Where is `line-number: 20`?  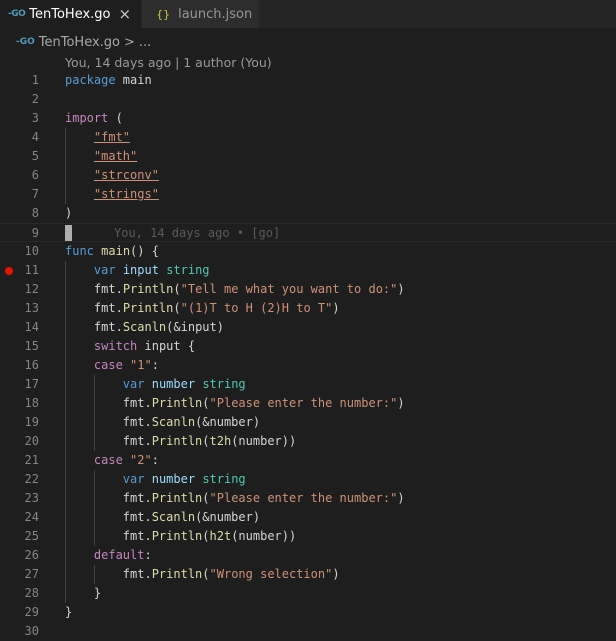 line-number: 20 is located at coordinates (31, 441).